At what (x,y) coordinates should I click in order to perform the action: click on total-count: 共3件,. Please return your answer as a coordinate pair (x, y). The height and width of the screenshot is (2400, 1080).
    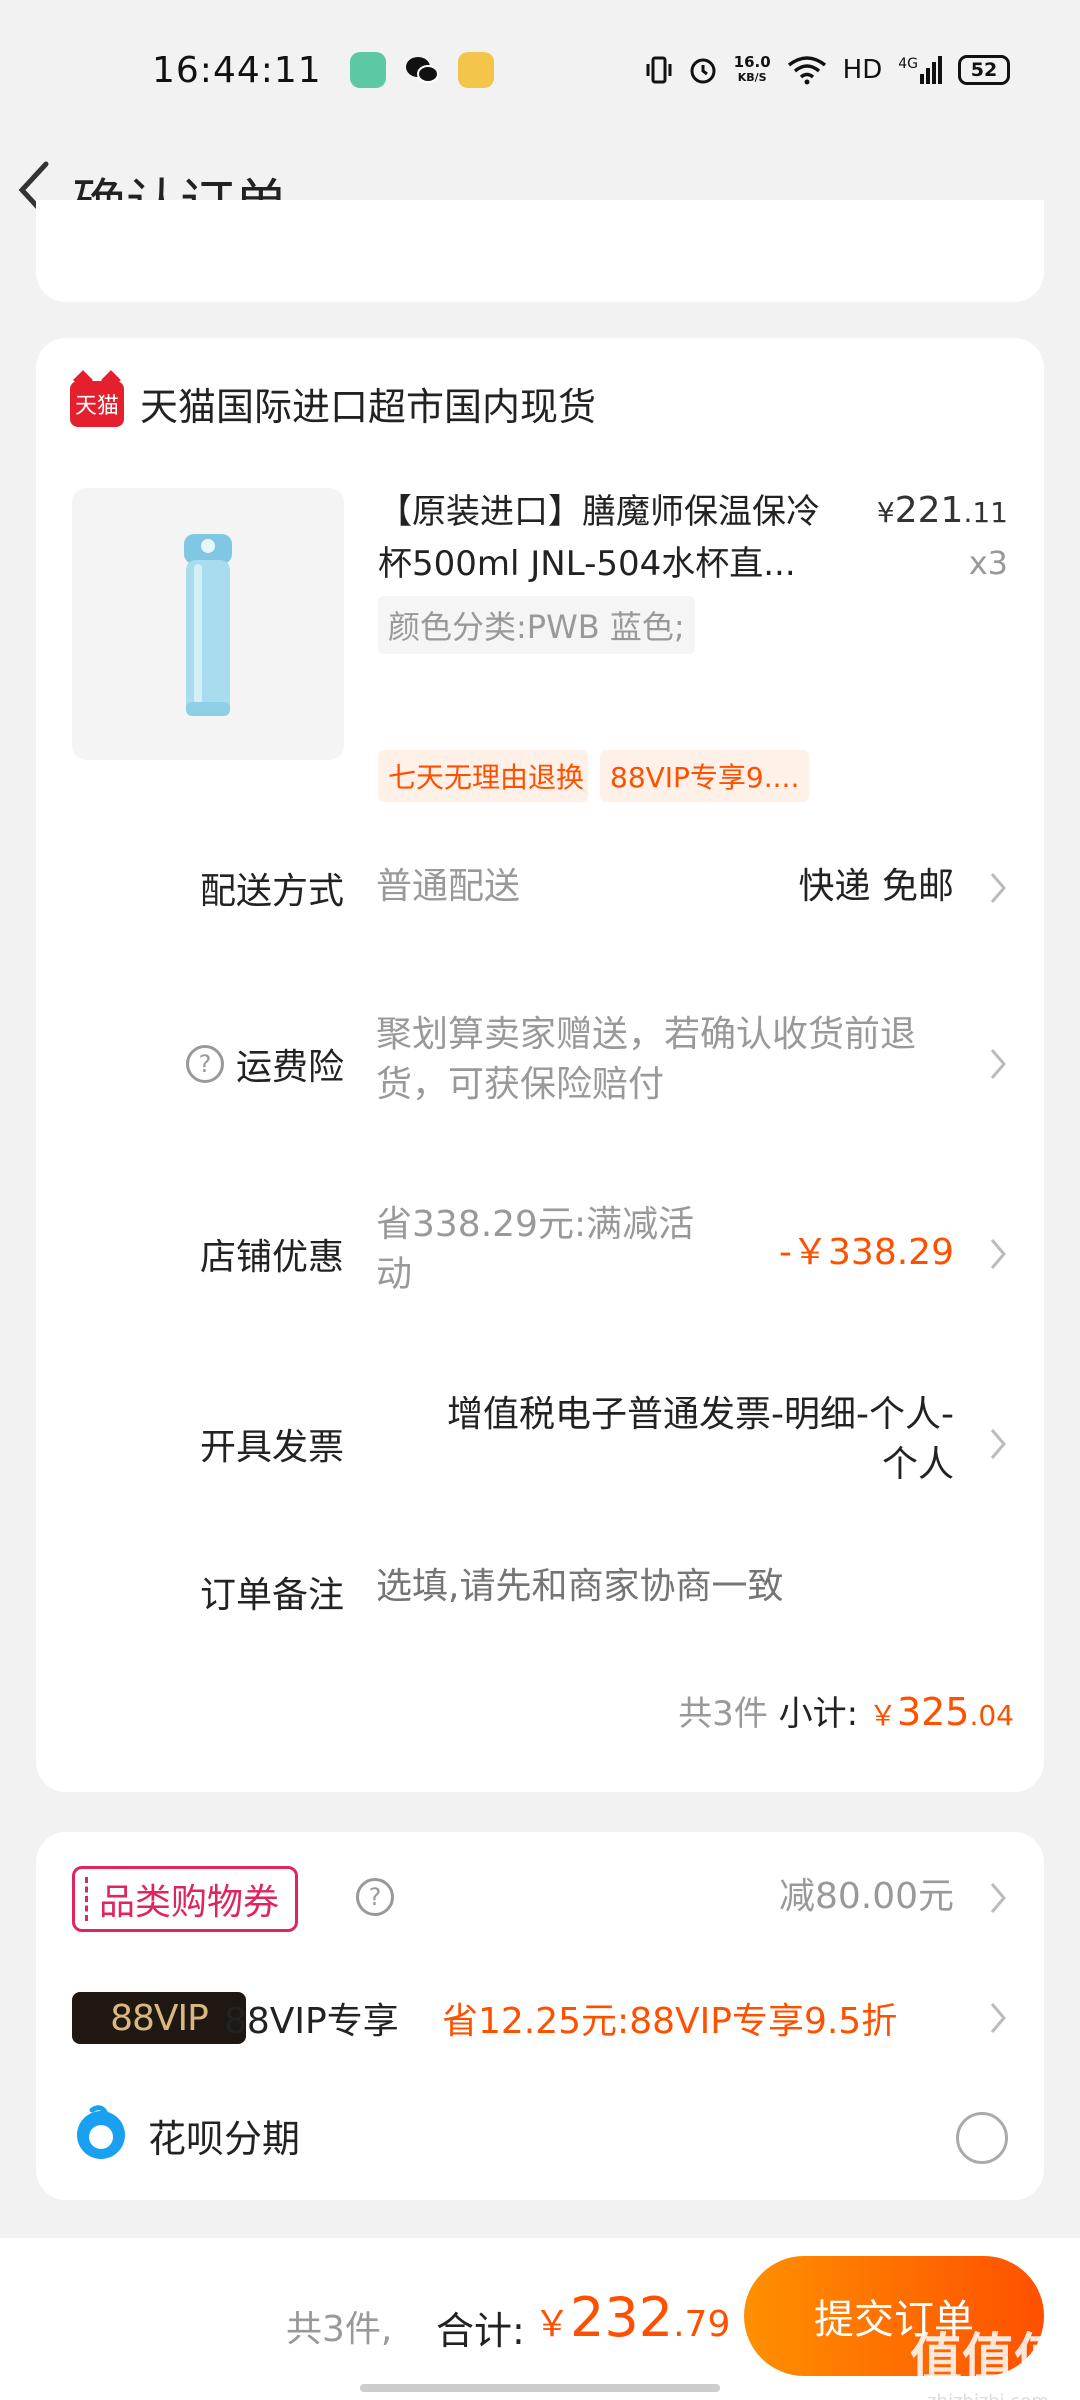
    Looking at the image, I should click on (339, 2329).